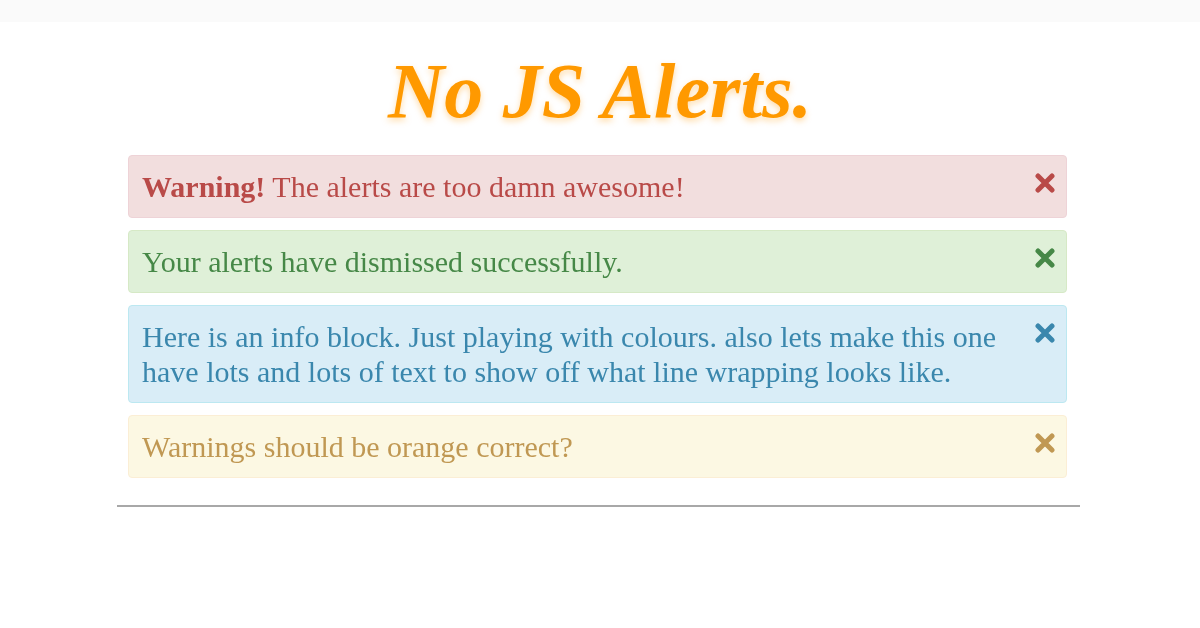  I want to click on page-title: No JS Alerts., so click(600, 90).